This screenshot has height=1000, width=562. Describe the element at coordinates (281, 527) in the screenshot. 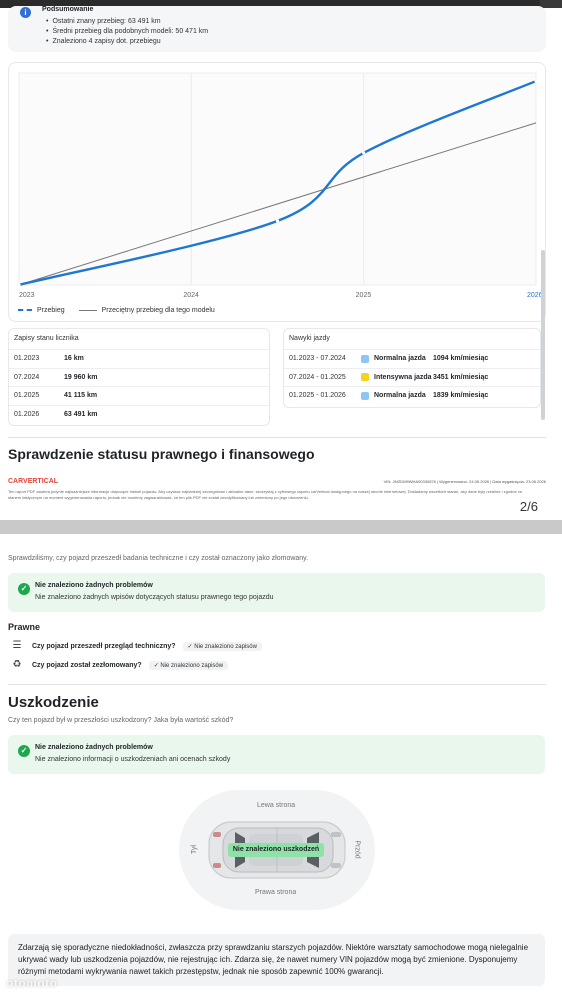

I see `page-gap` at that location.